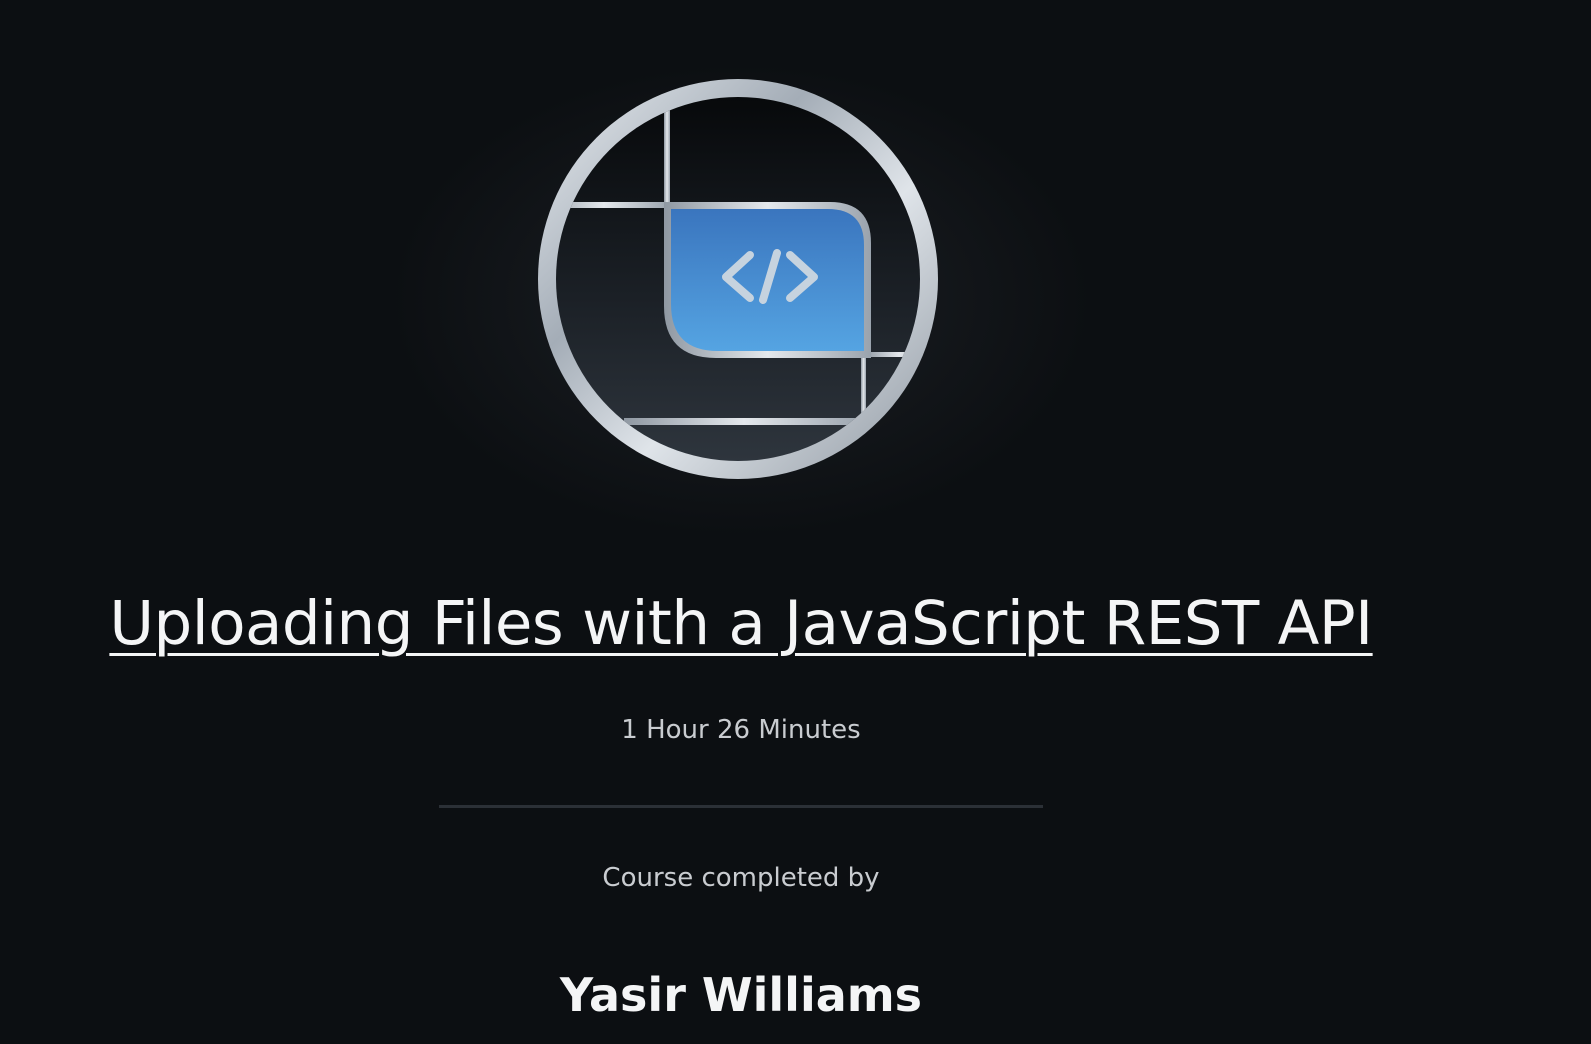  I want to click on recipient-name: Yasir Williams, so click(741, 995).